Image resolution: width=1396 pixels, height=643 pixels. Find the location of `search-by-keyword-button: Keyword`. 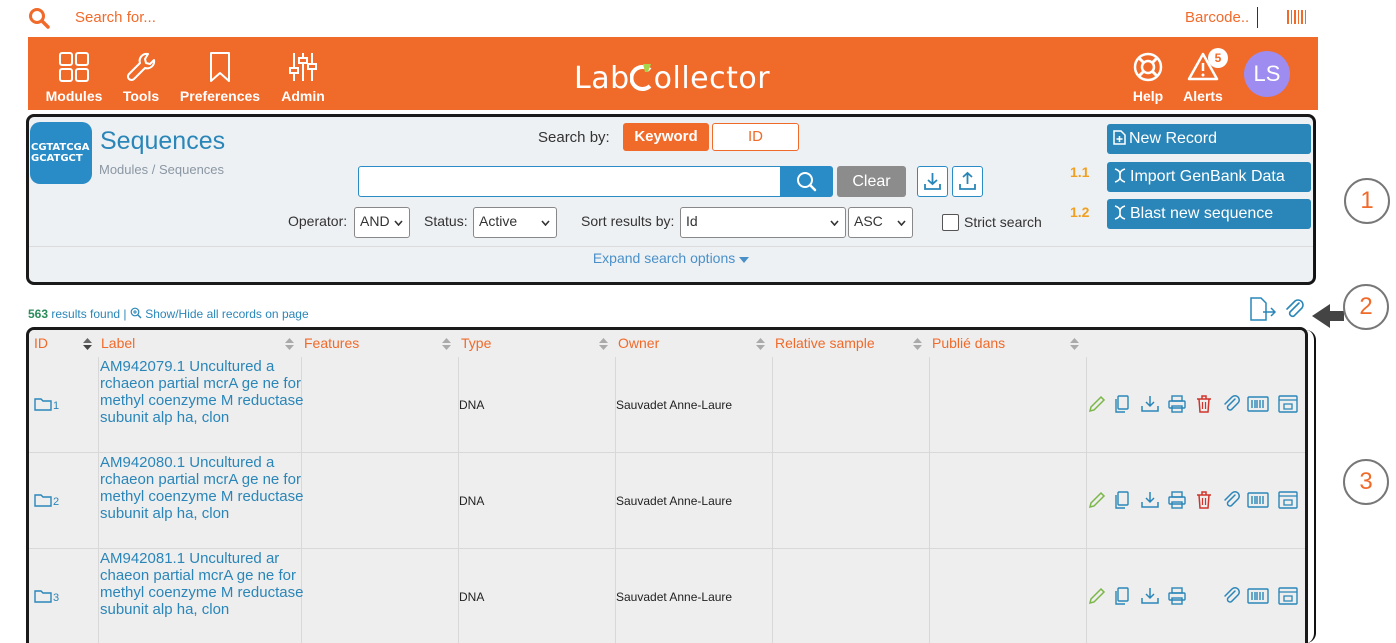

search-by-keyword-button: Keyword is located at coordinates (666, 137).